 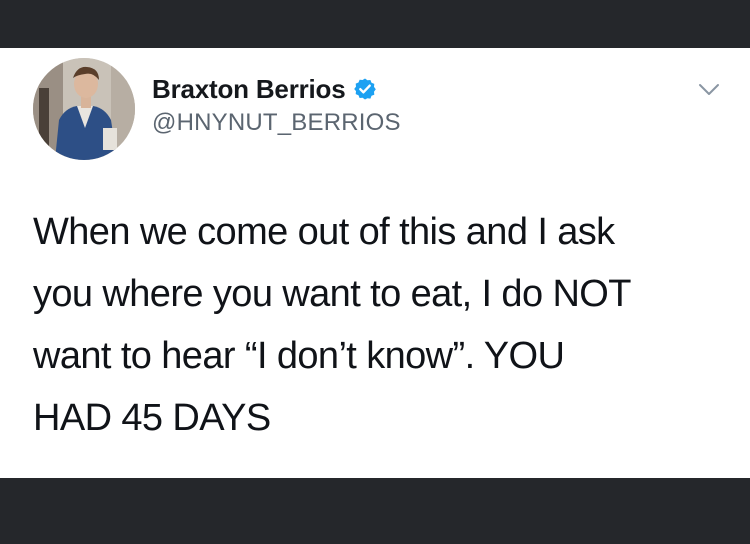 I want to click on verified-badge-icon, so click(x=364, y=89).